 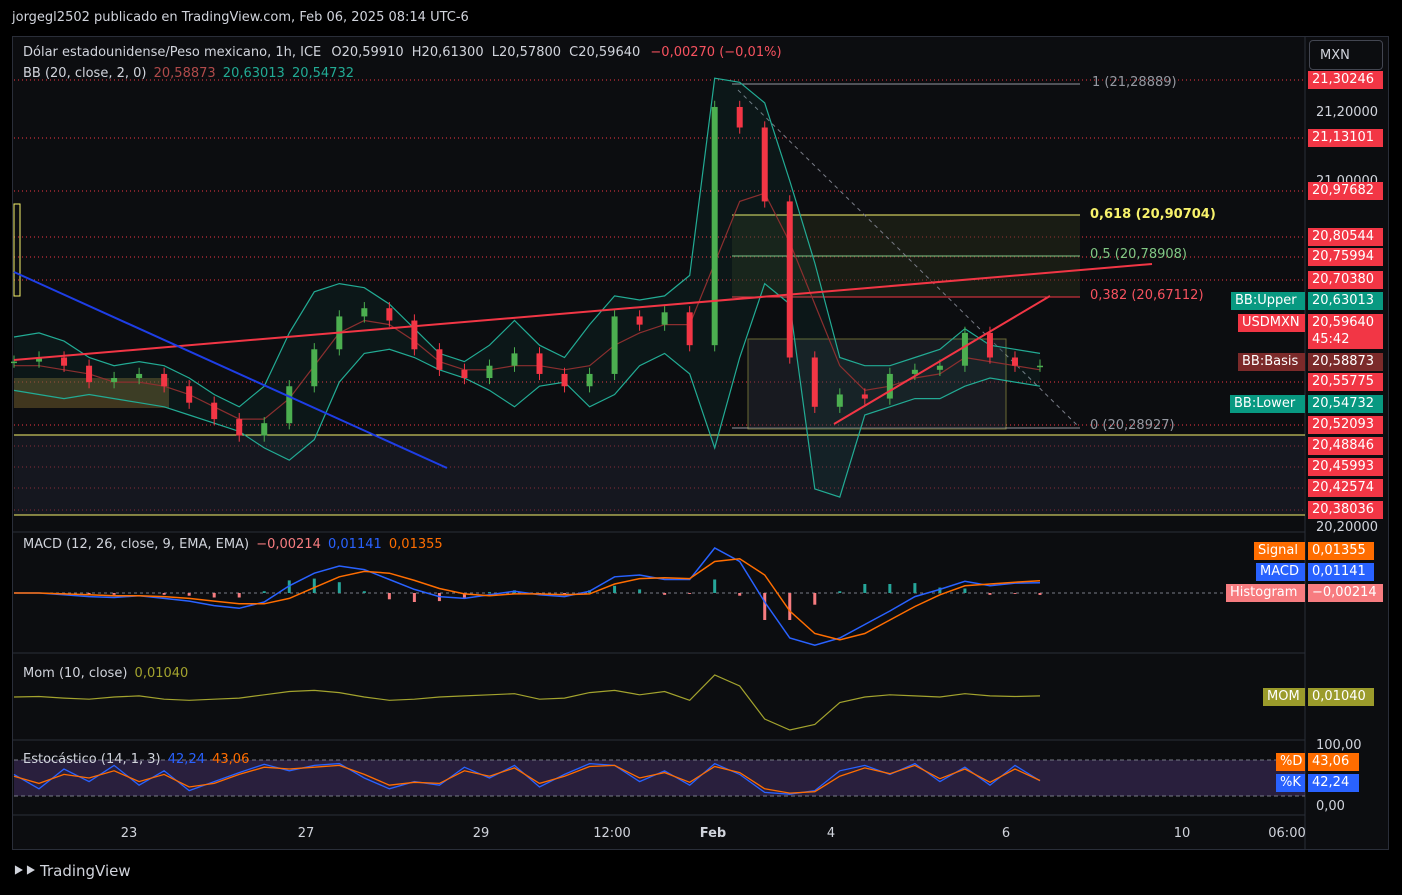 What do you see at coordinates (1345, 425) in the screenshot?
I see `price-level: 20,52093` at bounding box center [1345, 425].